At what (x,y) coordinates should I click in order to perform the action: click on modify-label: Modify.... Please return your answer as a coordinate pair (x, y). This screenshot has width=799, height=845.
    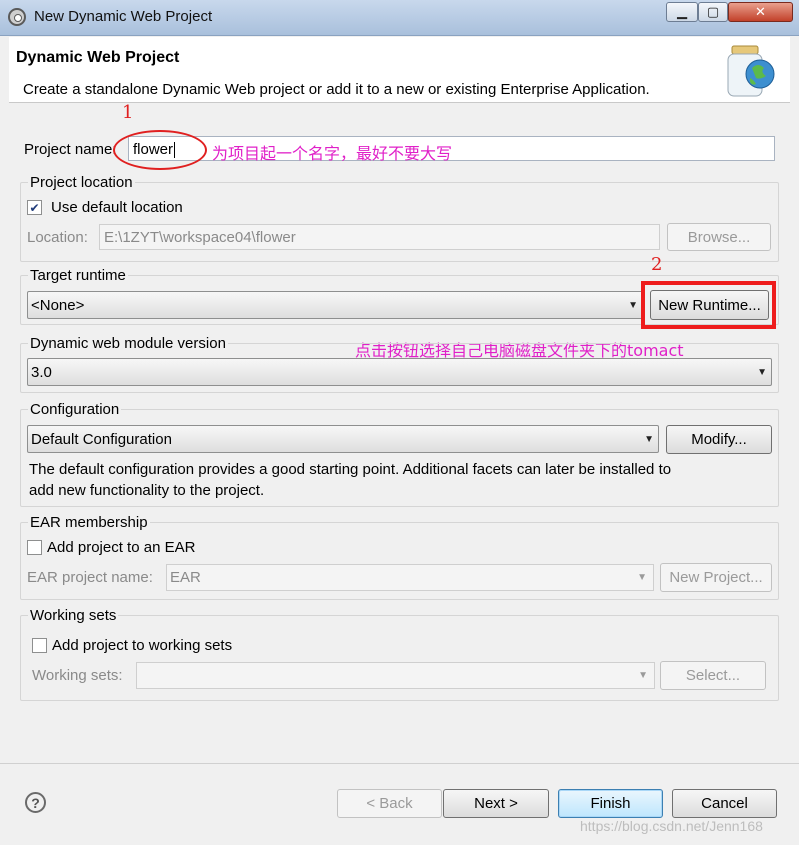
    Looking at the image, I should click on (719, 439).